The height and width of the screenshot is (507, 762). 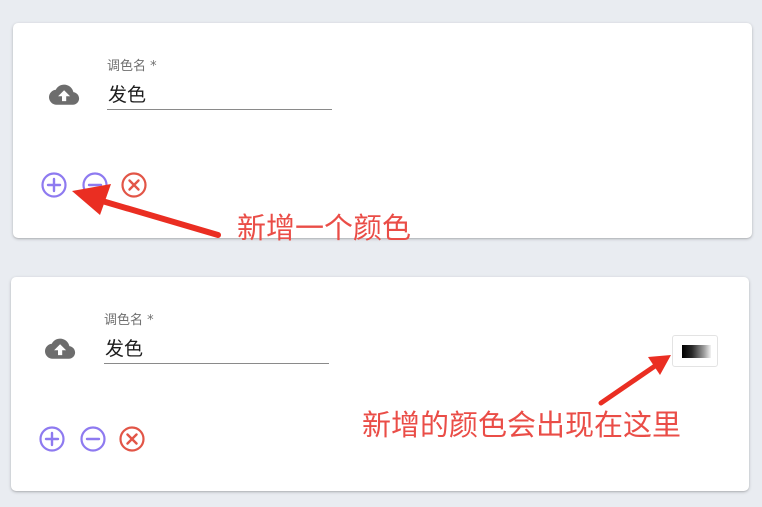 I want to click on add-color-annotation: 新增一个颜色, so click(x=324, y=228).